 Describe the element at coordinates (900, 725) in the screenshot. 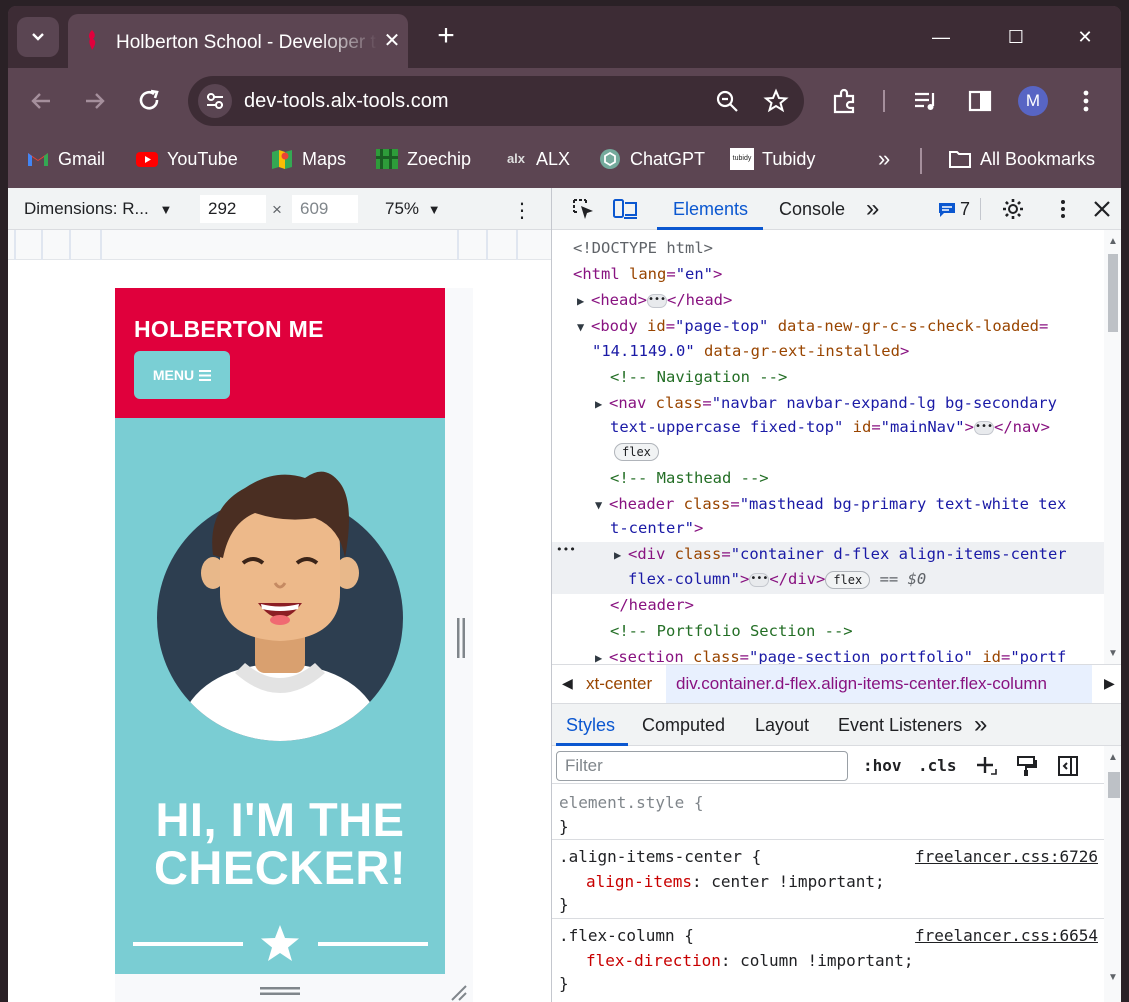

I see `tab-event-listeners: Event Listeners` at that location.